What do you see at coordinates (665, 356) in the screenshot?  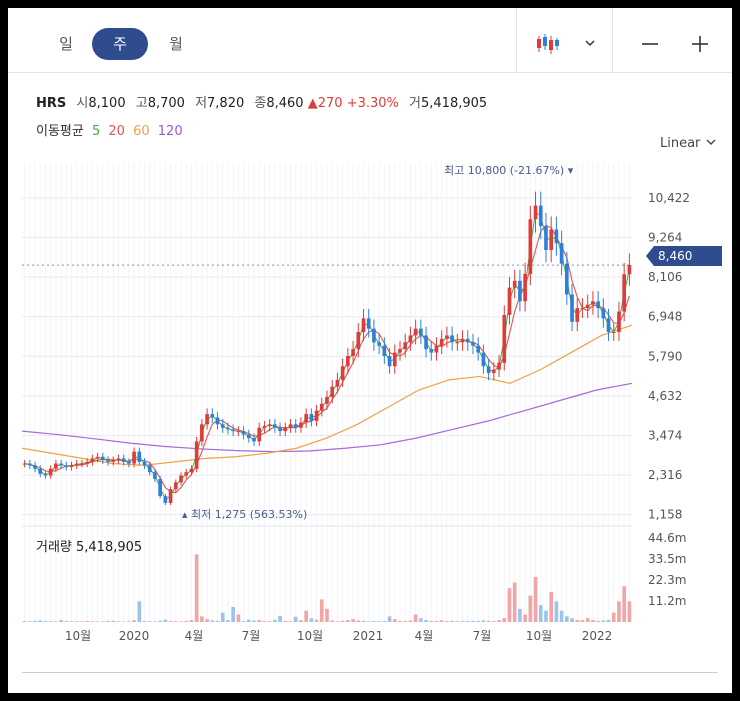 I see `y-tick-label: 5,790` at bounding box center [665, 356].